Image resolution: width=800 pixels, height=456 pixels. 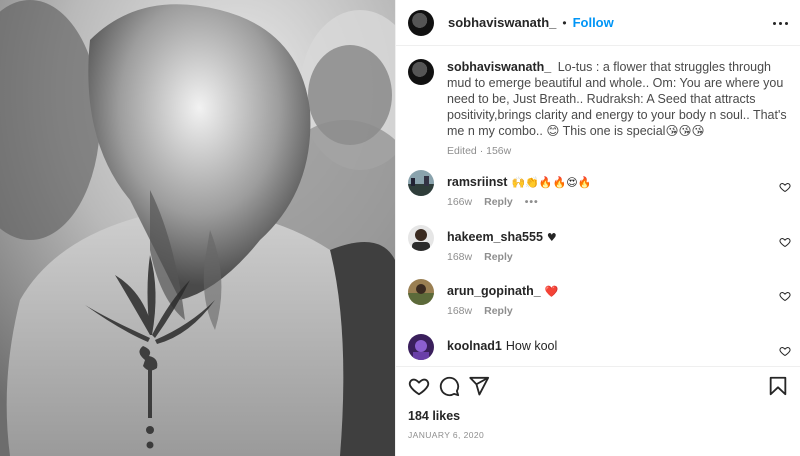 What do you see at coordinates (593, 22) in the screenshot?
I see `follow-button: Follow` at bounding box center [593, 22].